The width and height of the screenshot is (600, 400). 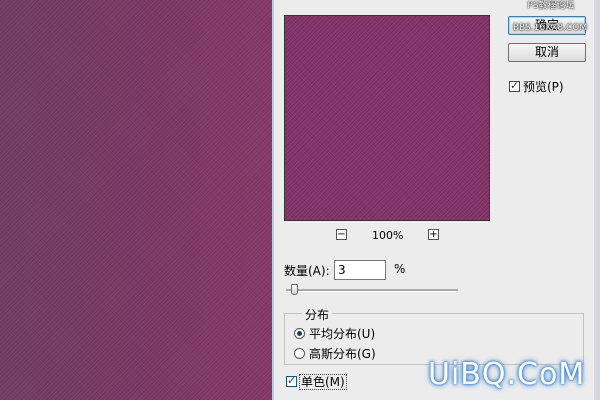 I want to click on amount-unit: %, so click(x=400, y=269).